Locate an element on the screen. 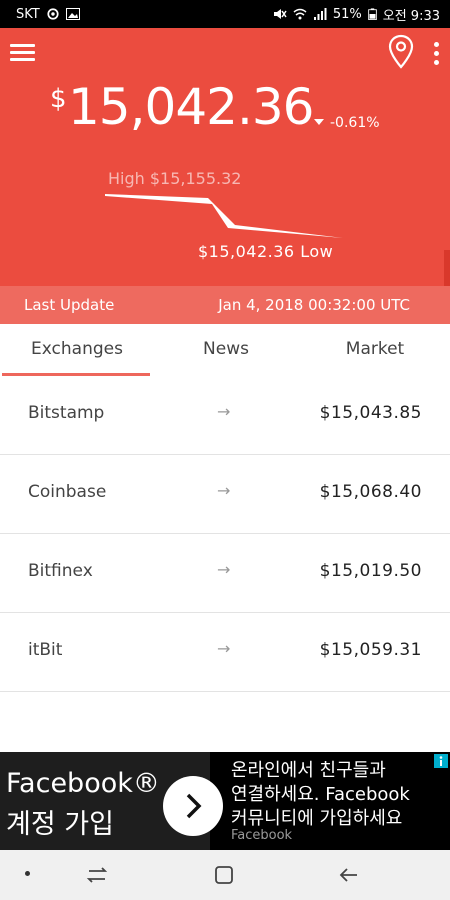 This screenshot has width=450, height=900. tab-market: Market is located at coordinates (375, 349).